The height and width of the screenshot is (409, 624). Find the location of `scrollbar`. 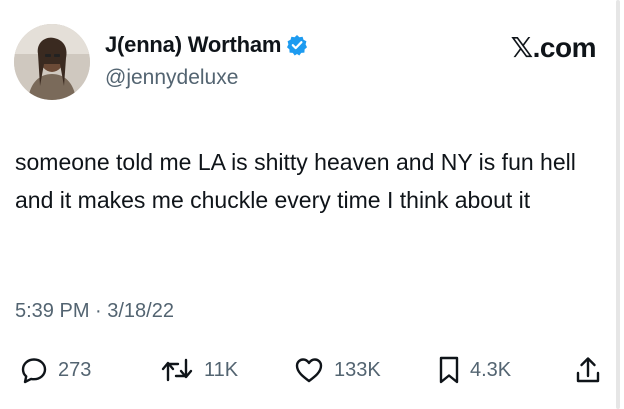

scrollbar is located at coordinates (618, 204).